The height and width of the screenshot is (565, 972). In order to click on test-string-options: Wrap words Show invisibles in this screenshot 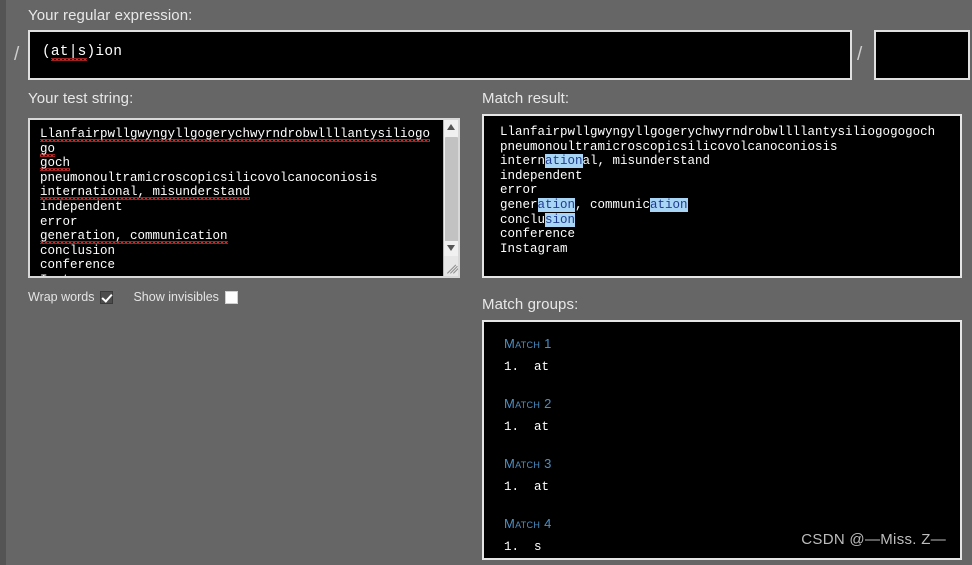, I will do `click(143, 297)`.